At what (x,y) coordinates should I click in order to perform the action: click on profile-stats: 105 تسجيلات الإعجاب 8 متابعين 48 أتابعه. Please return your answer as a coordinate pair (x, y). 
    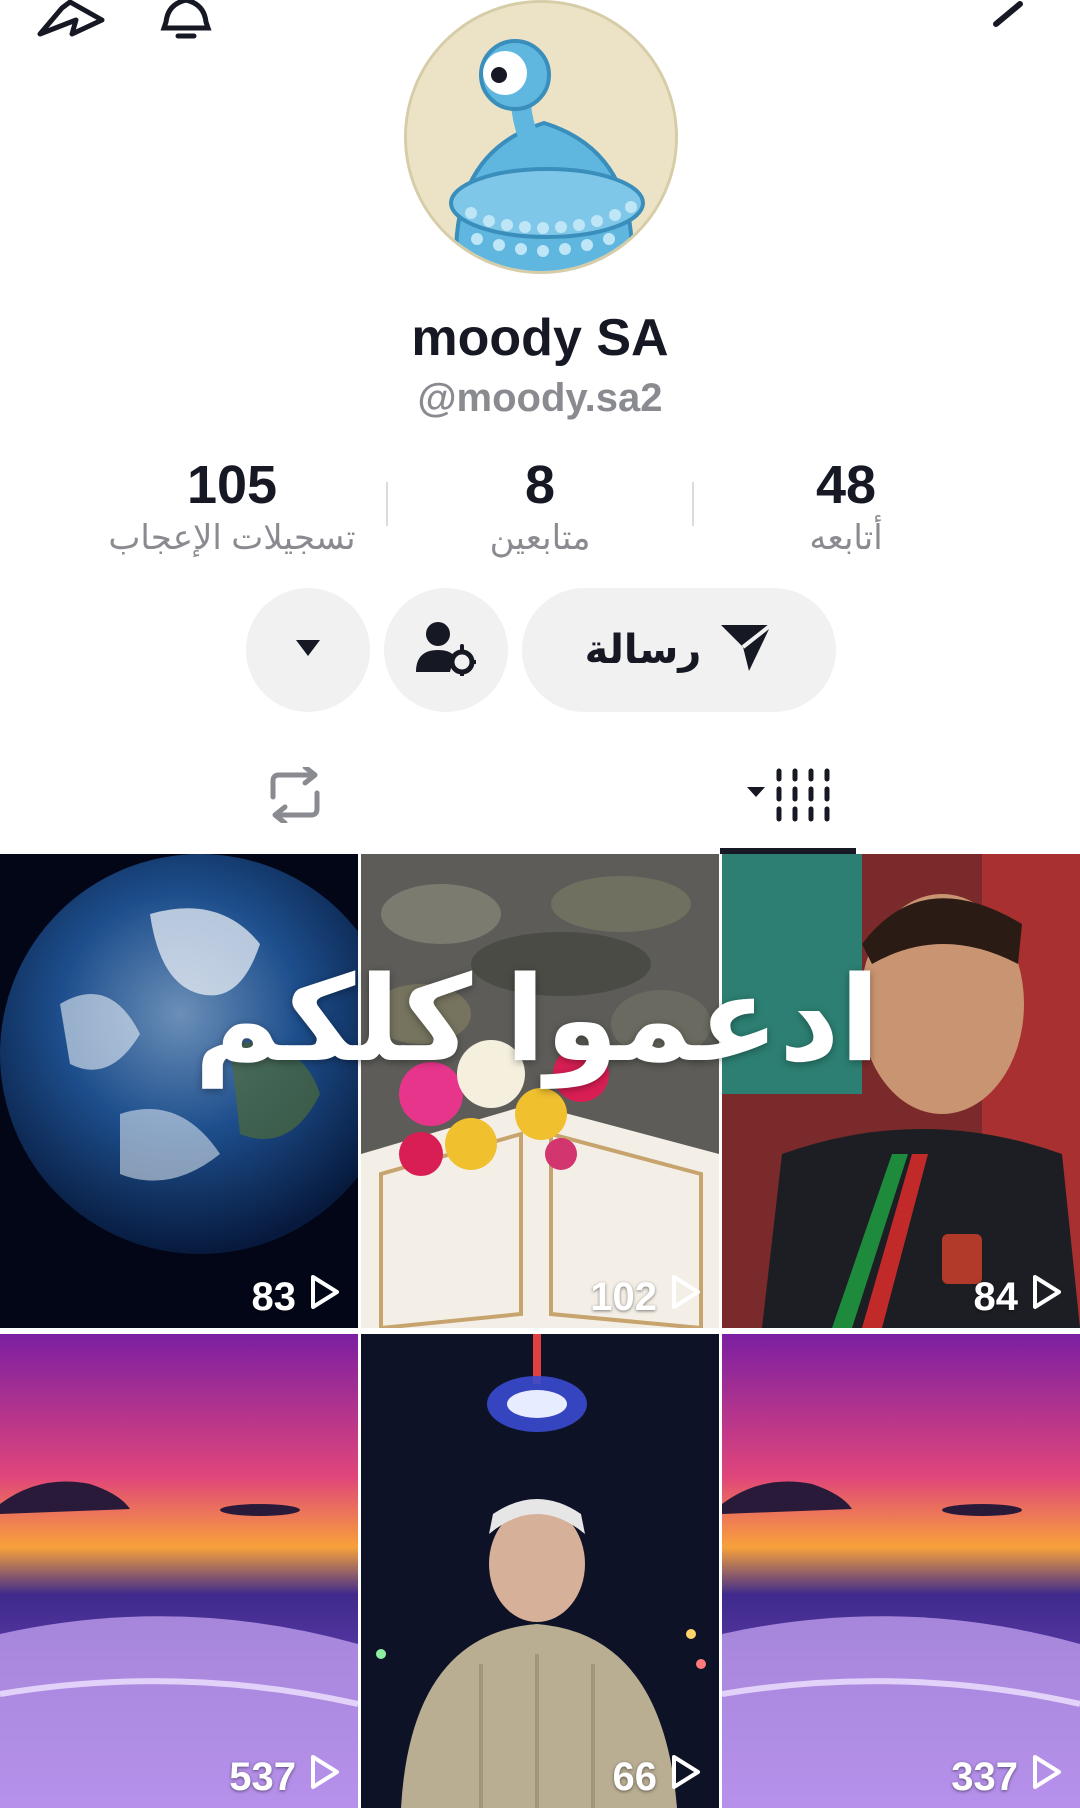
    Looking at the image, I should click on (540, 510).